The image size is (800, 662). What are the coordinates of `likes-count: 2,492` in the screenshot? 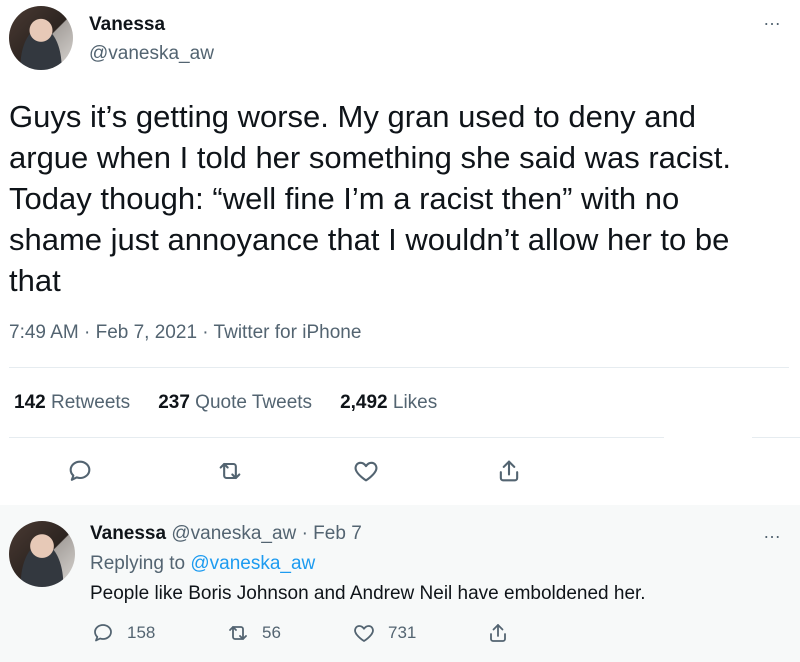 It's located at (364, 402).